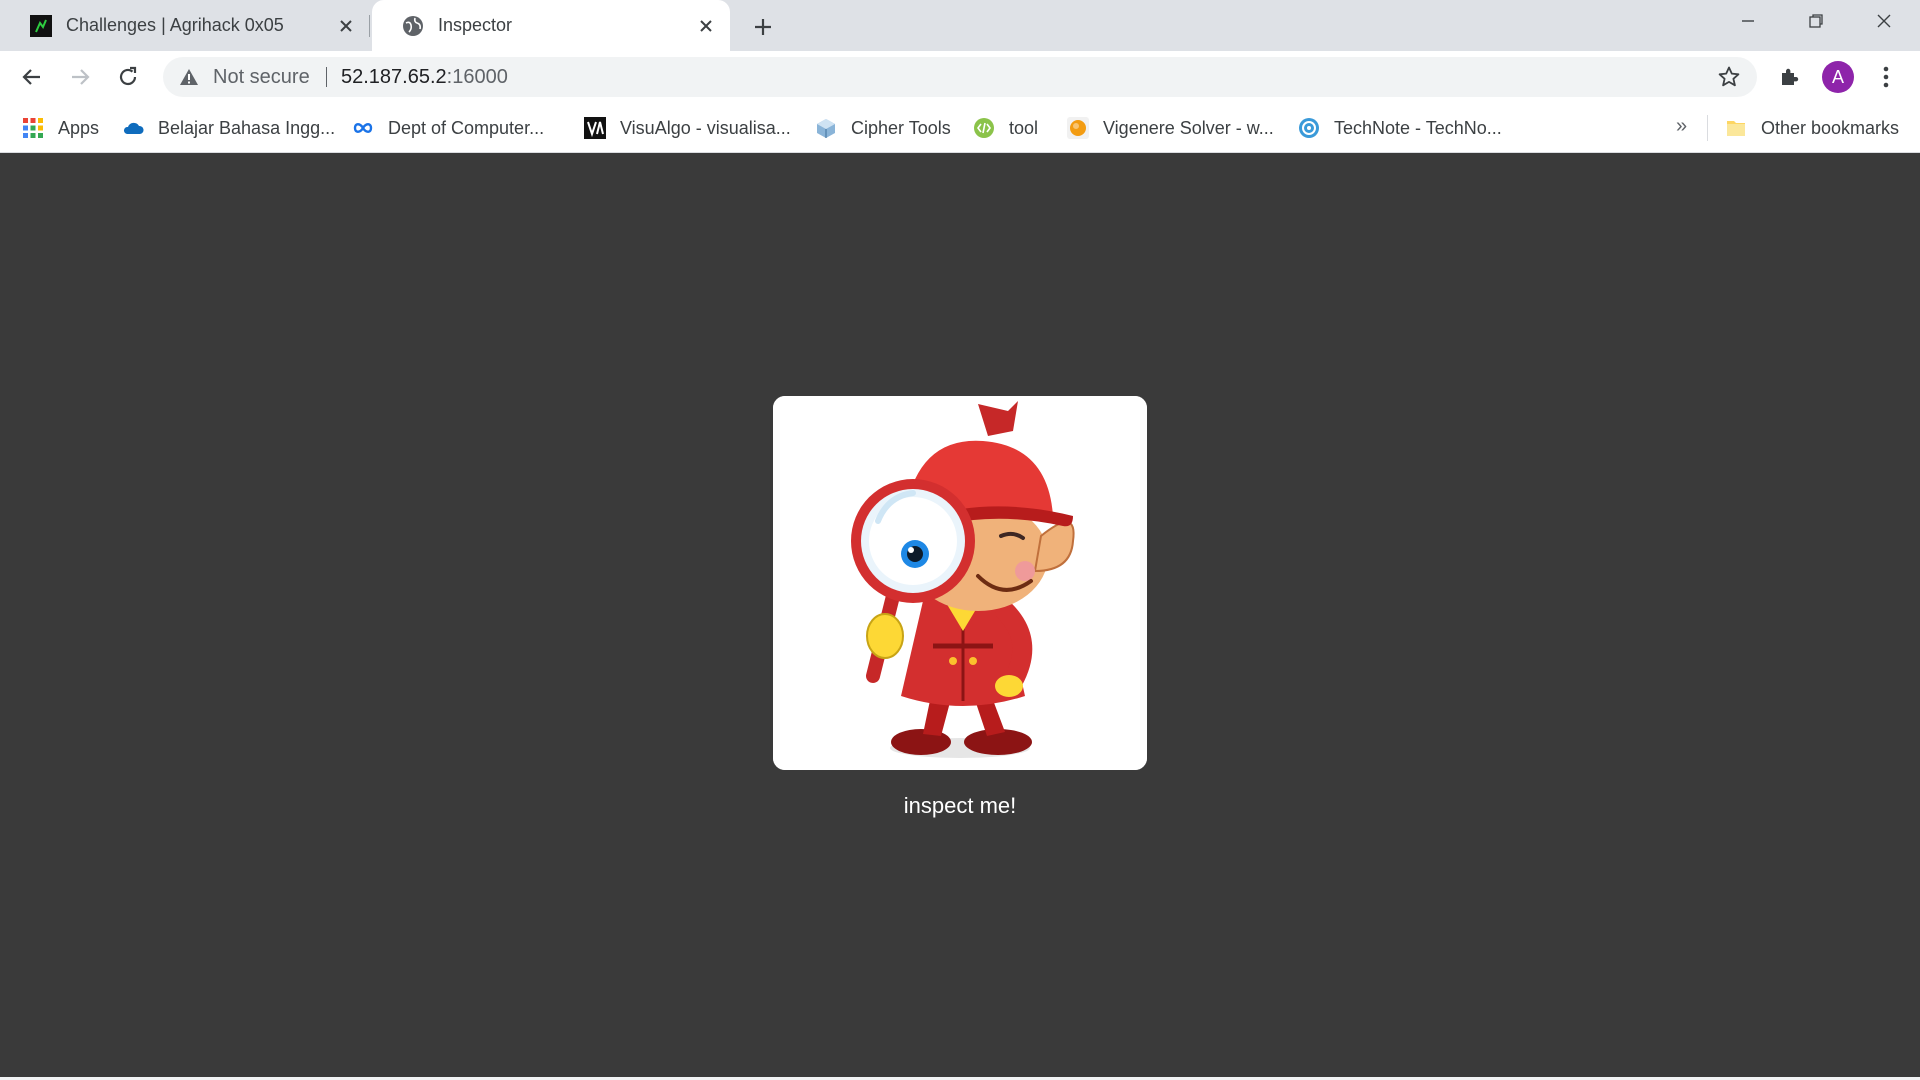 This screenshot has width=1920, height=1080. I want to click on close-window-button, so click(1884, 21).